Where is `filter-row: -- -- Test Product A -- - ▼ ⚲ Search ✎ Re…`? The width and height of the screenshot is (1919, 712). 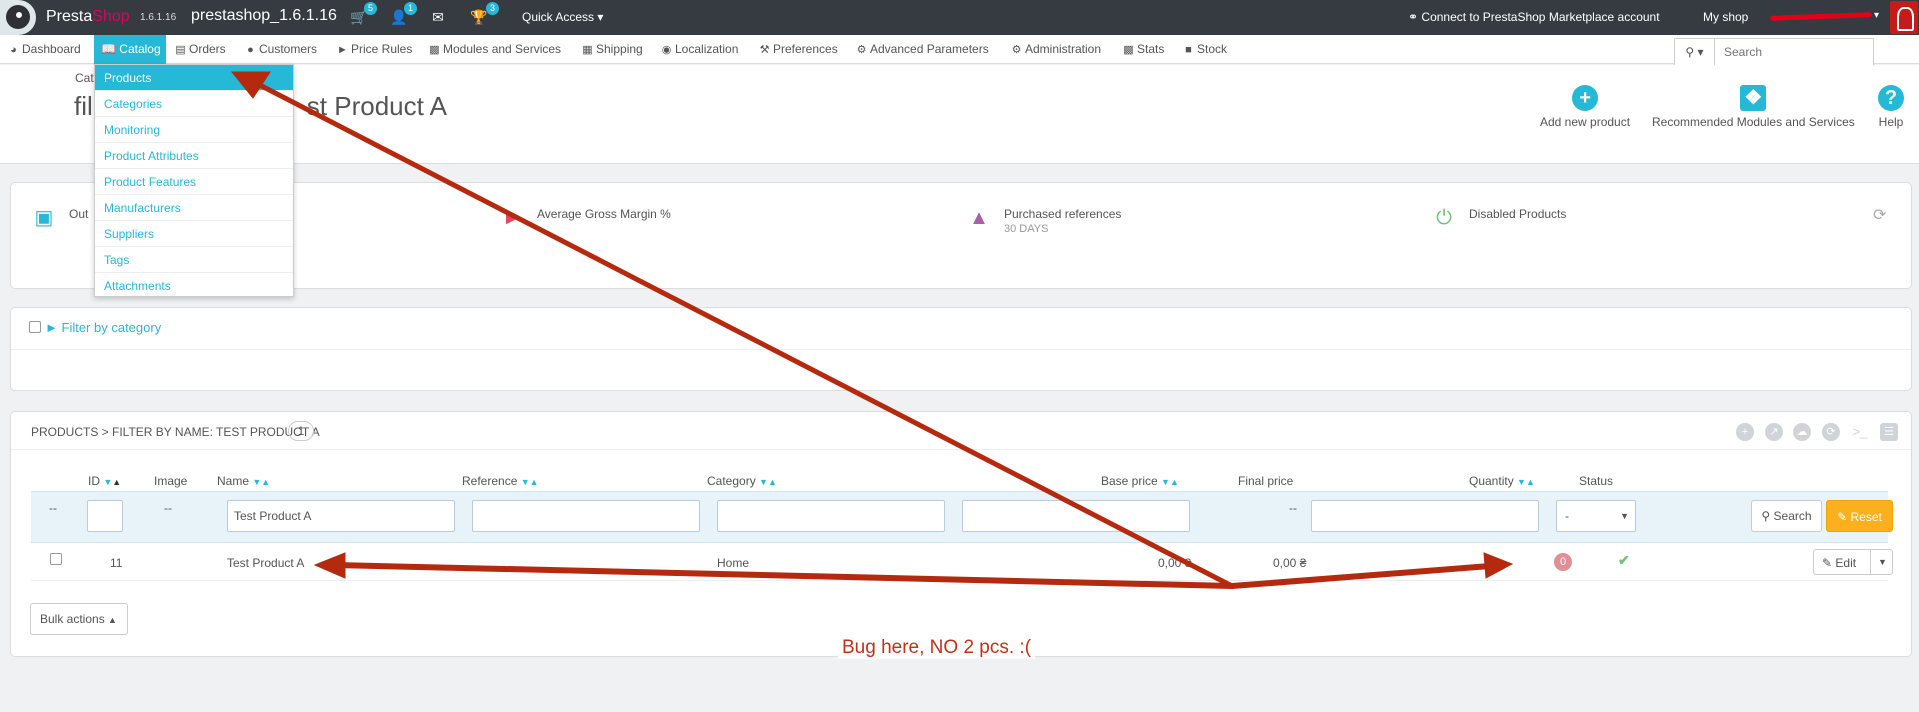 filter-row: -- -- Test Product A -- - ▼ ⚲ Search ✎ Re… is located at coordinates (962, 517).